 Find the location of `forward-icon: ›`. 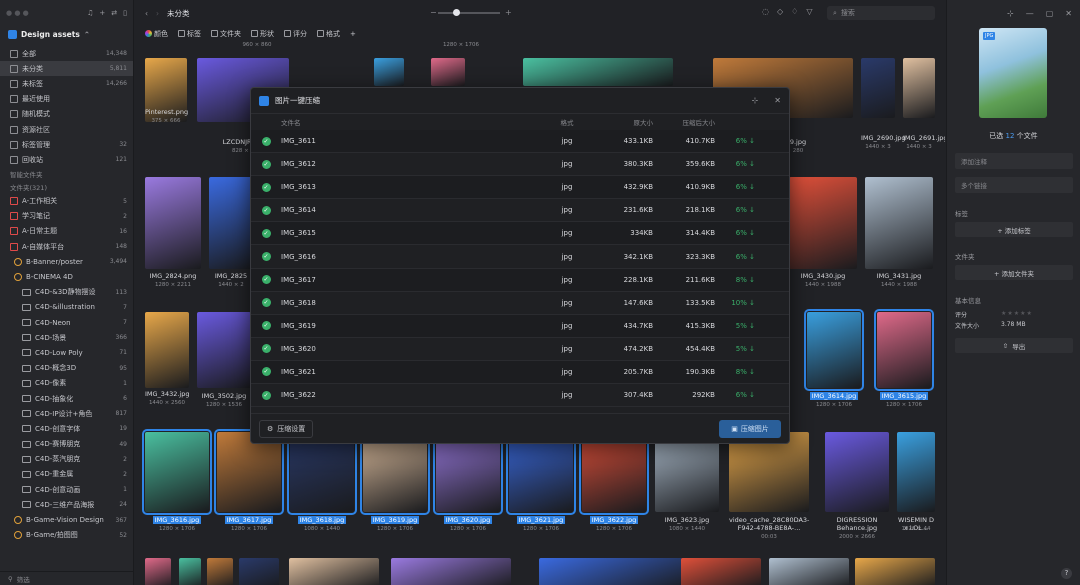

forward-icon: › is located at coordinates (157, 13).